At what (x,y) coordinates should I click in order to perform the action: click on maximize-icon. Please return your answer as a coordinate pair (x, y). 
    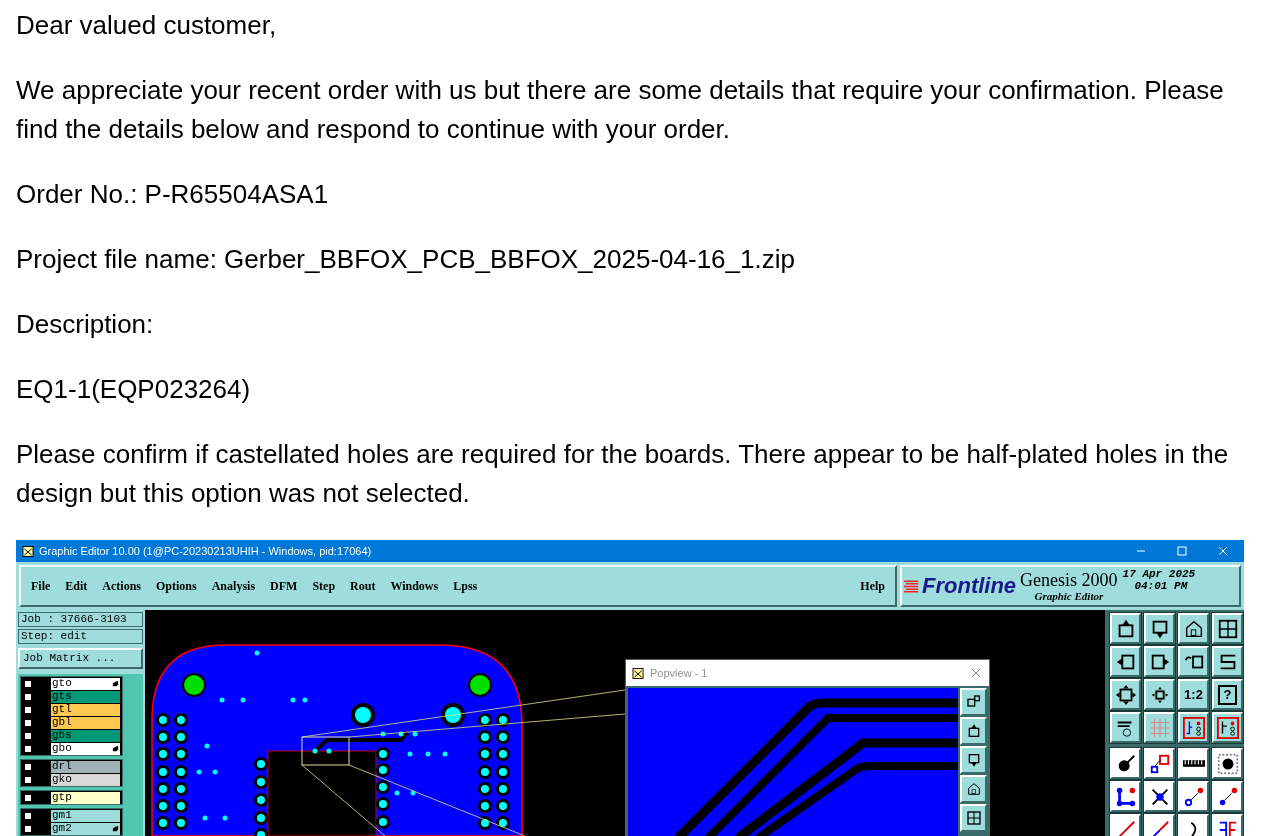
    Looking at the image, I should click on (1182, 551).